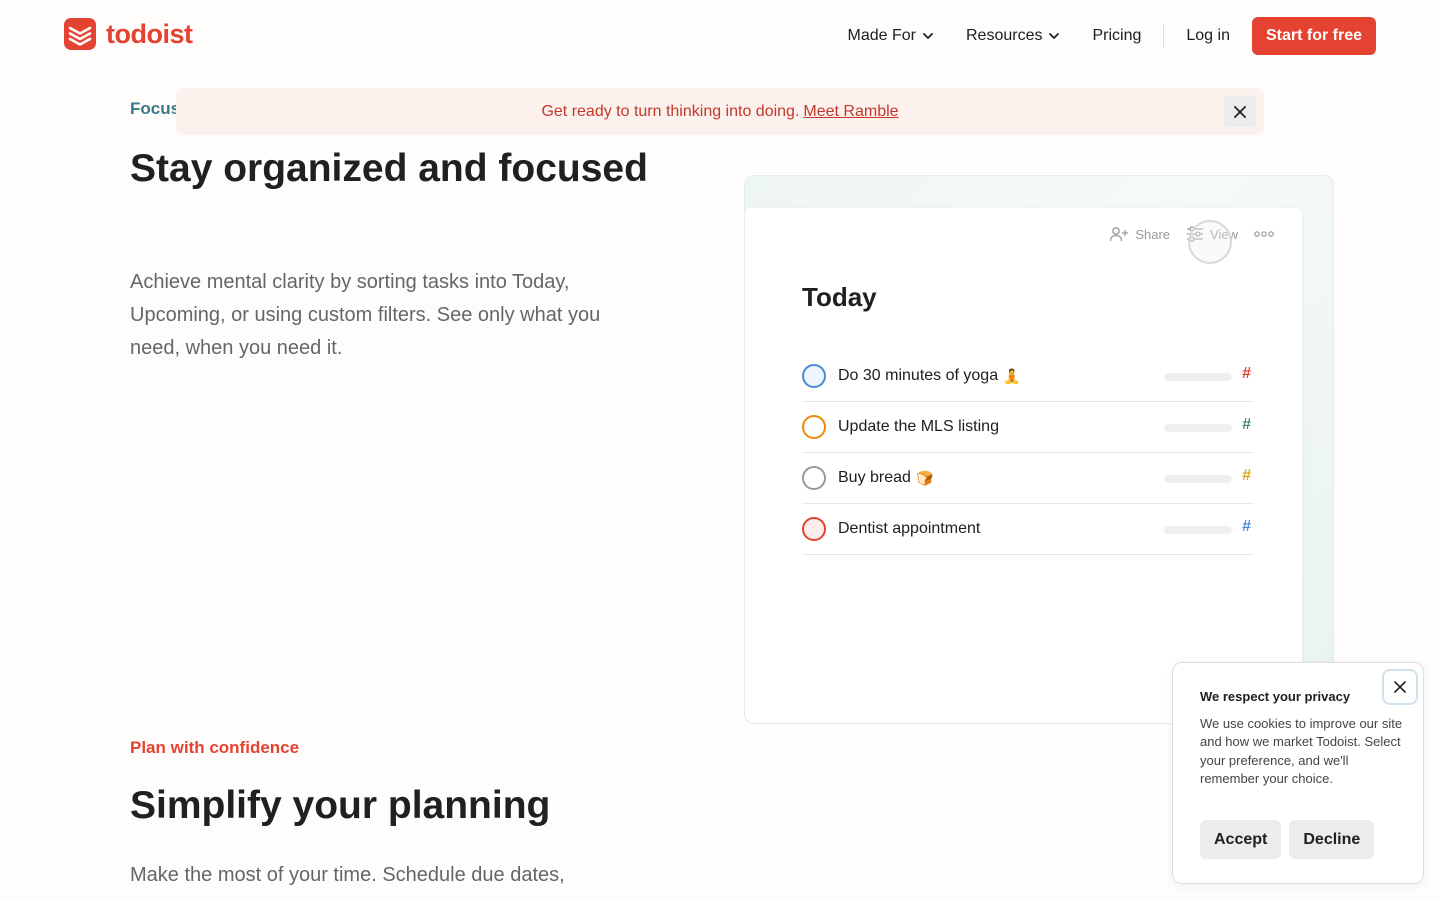  I want to click on task-row: Dentist appointment #, so click(1028, 529).